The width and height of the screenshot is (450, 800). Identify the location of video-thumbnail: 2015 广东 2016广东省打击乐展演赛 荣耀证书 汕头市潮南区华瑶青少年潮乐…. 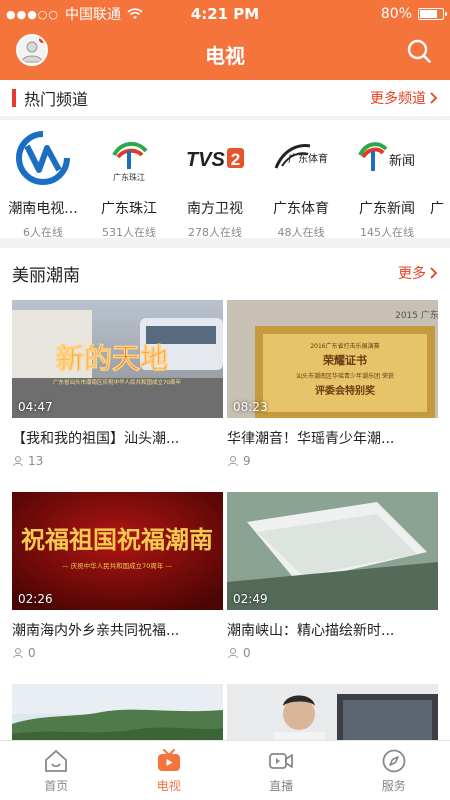
(332, 359).